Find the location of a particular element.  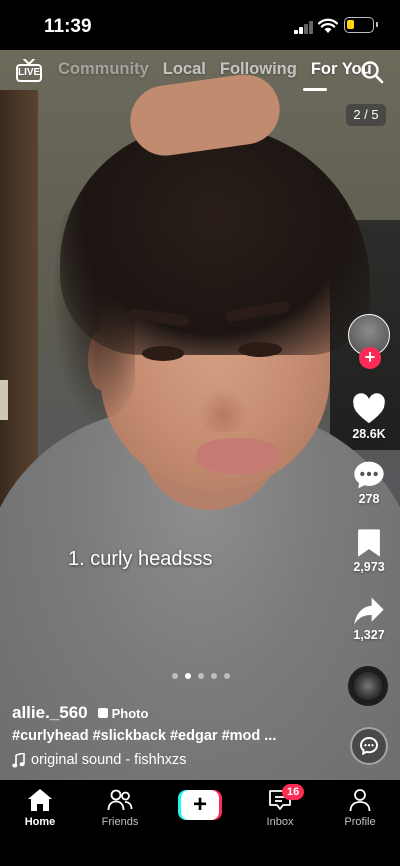

profile-icon is located at coordinates (360, 800).